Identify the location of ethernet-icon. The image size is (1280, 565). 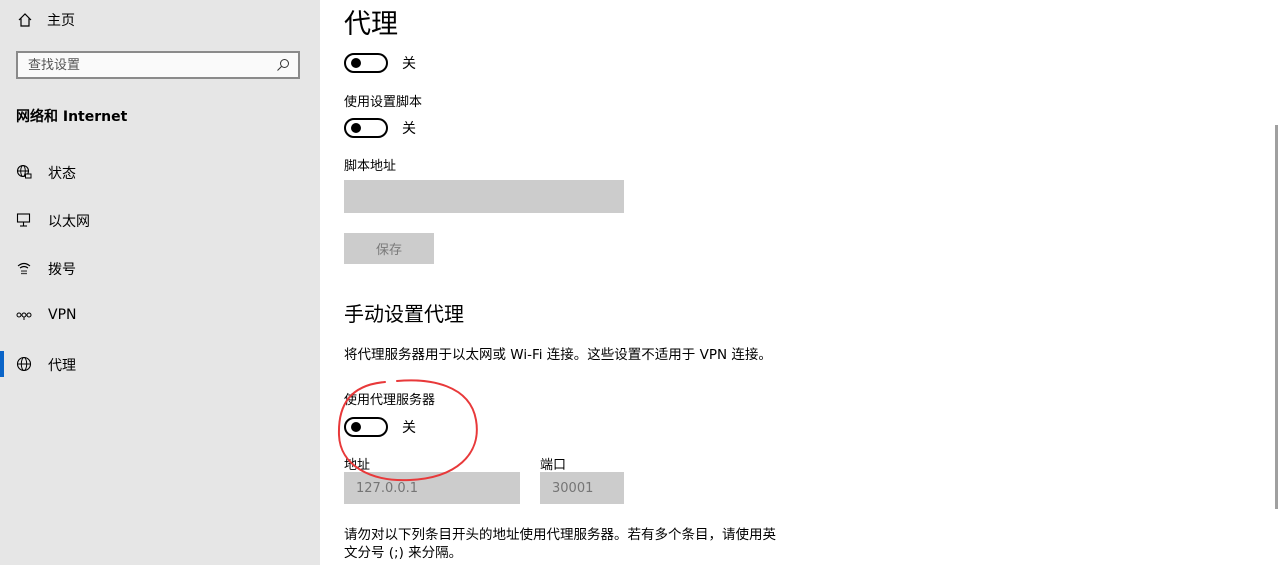
(23, 220).